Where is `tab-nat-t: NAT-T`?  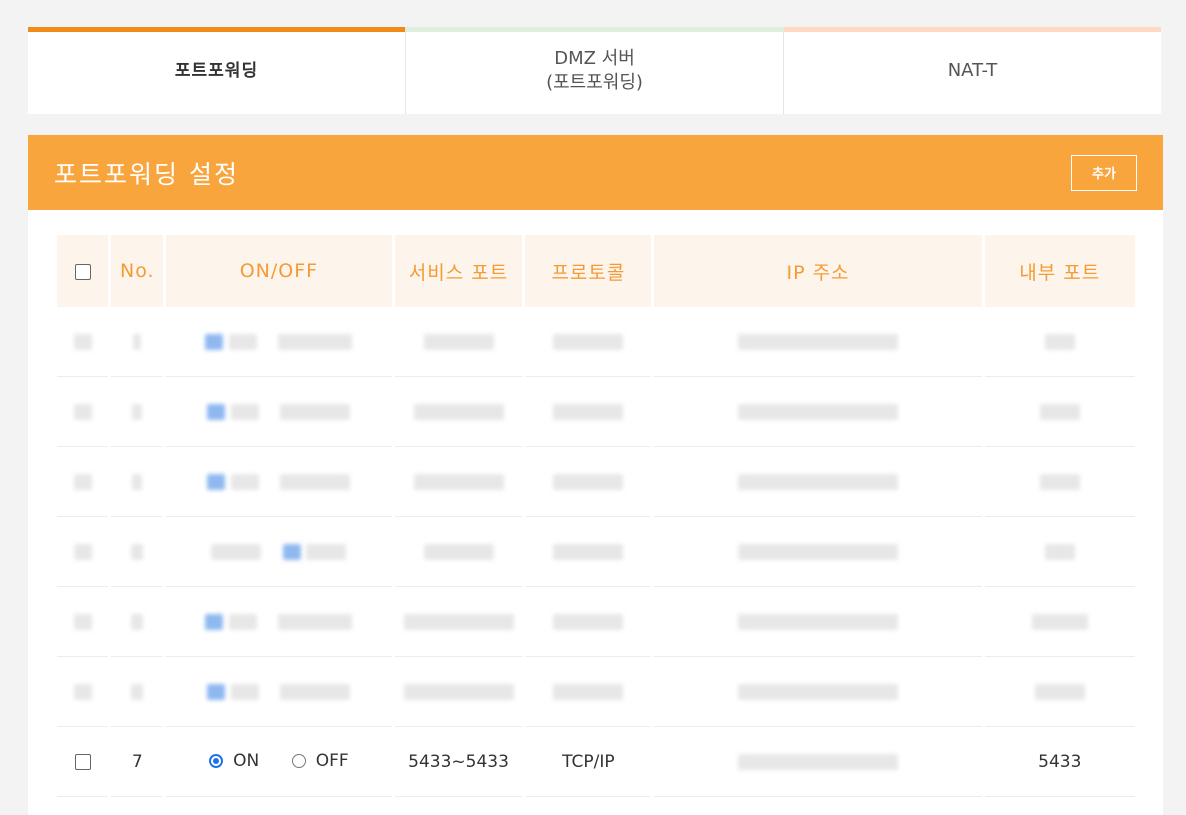
tab-nat-t: NAT-T is located at coordinates (972, 70).